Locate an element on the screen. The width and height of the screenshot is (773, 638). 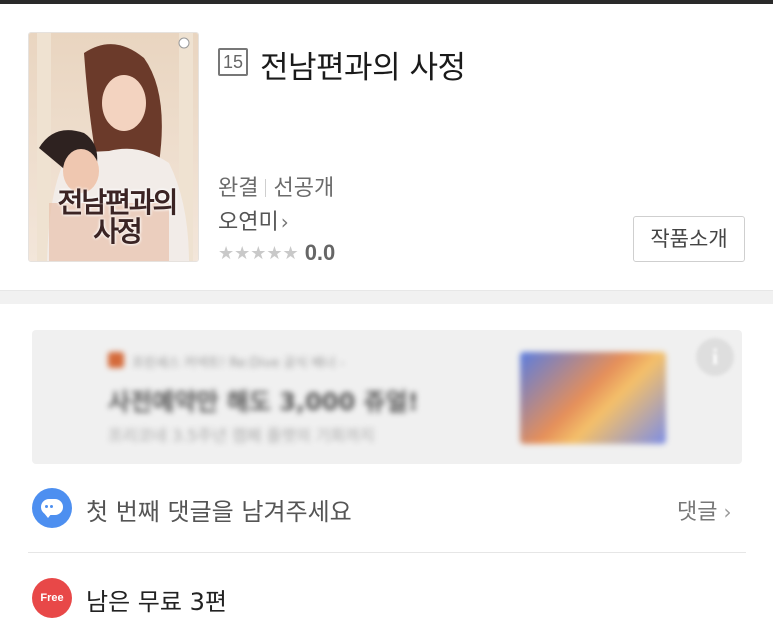
free-episodes-text: 남은 무료 3편 is located at coordinates (156, 602).